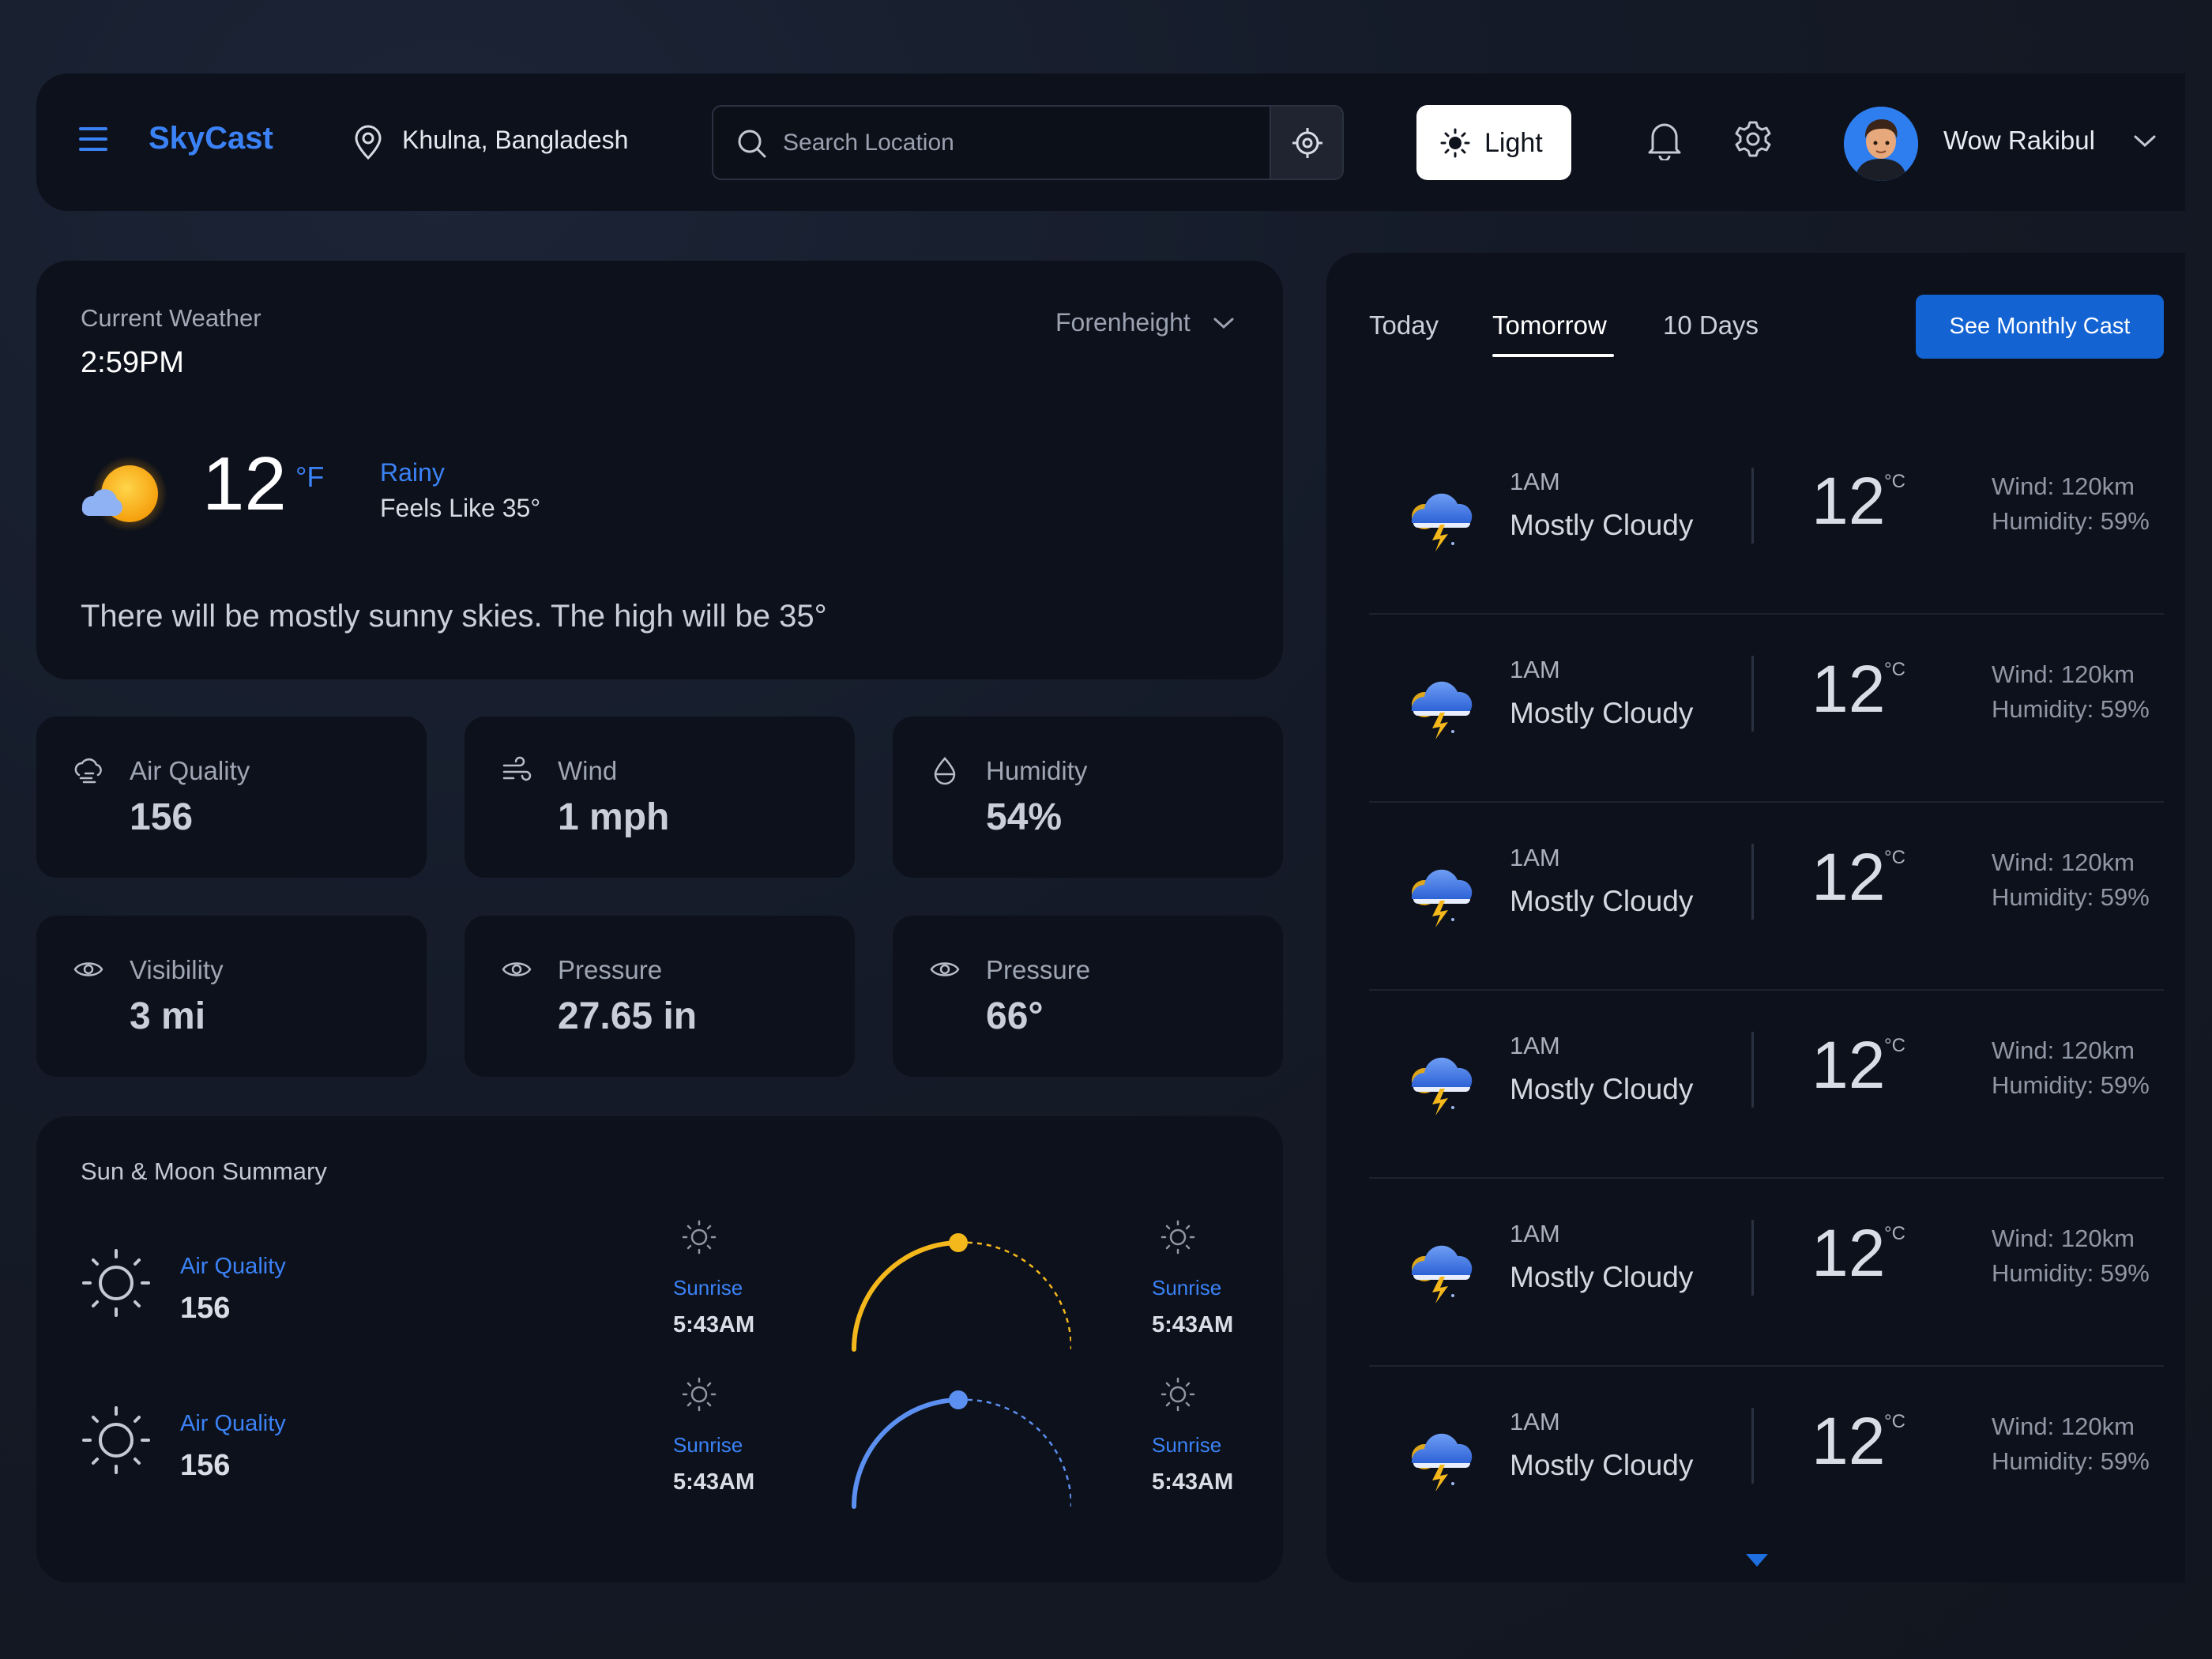  Describe the element at coordinates (211, 139) in the screenshot. I see `brand-logo: SkyCast` at that location.